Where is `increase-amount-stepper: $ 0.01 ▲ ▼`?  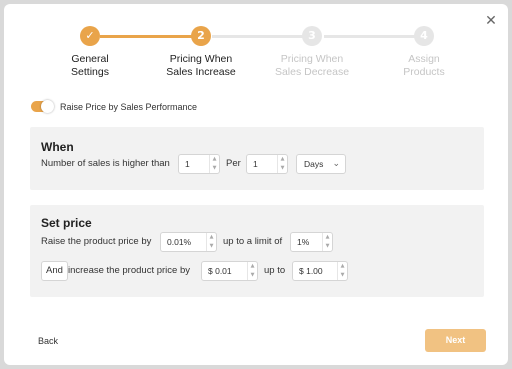
increase-amount-stepper: $ 0.01 ▲ ▼ is located at coordinates (229, 271).